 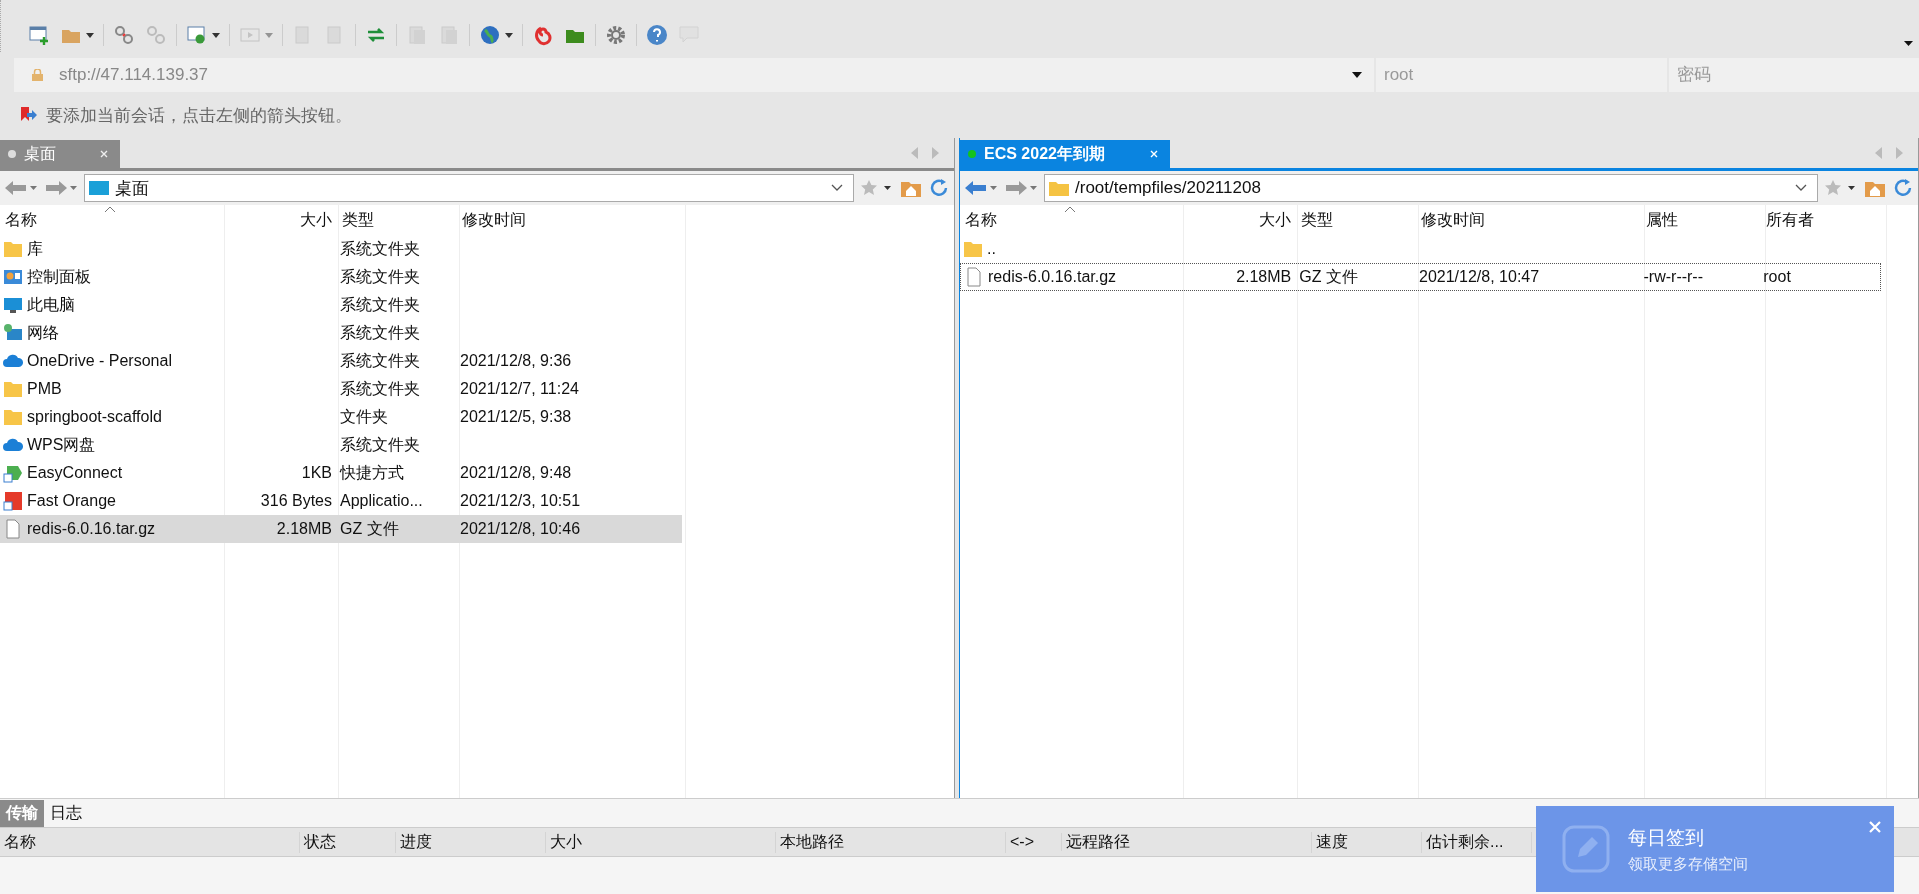 I want to click on pc-icon, so click(x=13, y=305).